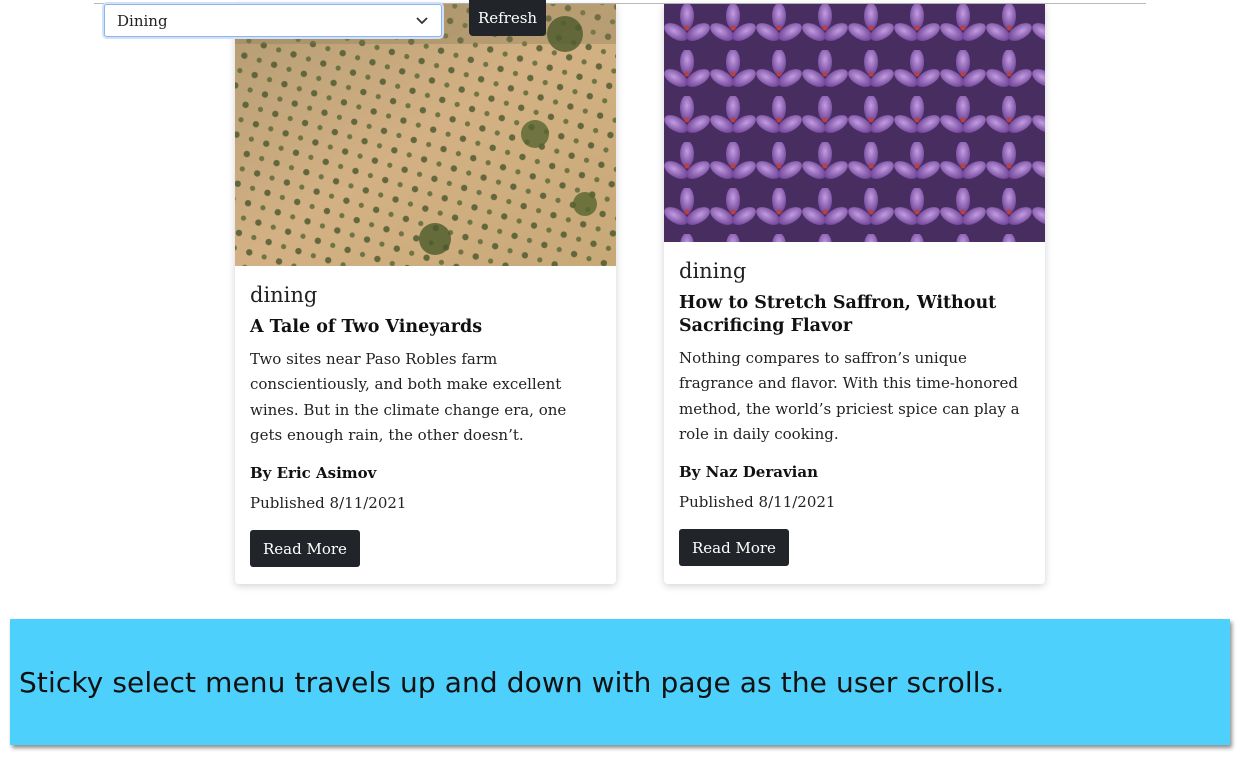  Describe the element at coordinates (422, 21) in the screenshot. I see `chevron-down-icon` at that location.